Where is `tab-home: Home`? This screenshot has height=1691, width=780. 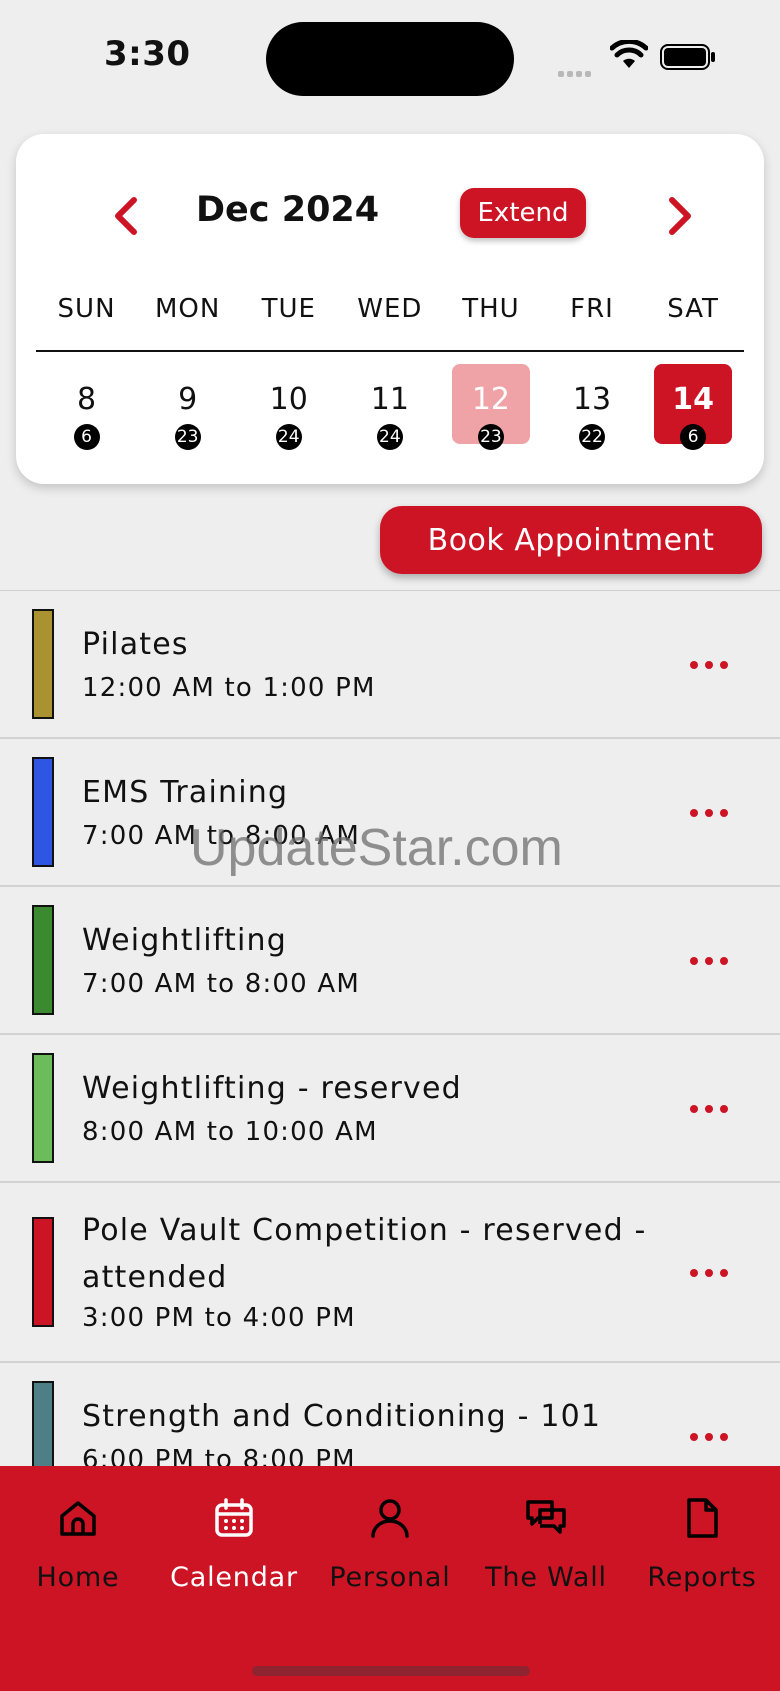
tab-home: Home is located at coordinates (78, 1536).